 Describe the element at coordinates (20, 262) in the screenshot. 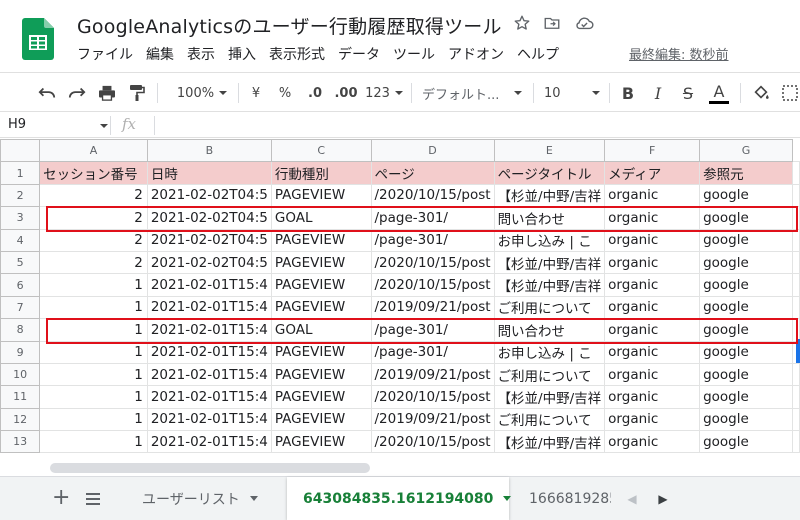

I see `row-header: 5` at that location.